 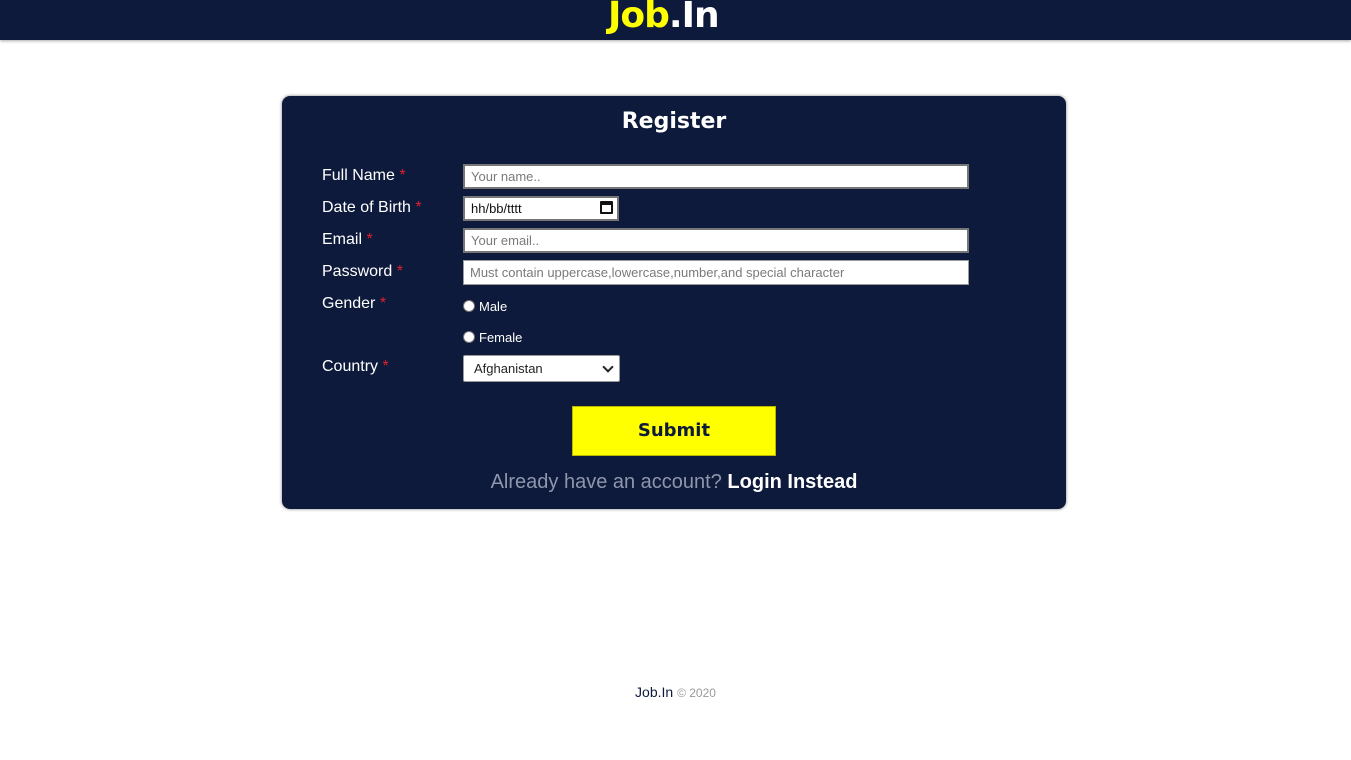 I want to click on gender-option-female: Female, so click(x=492, y=338).